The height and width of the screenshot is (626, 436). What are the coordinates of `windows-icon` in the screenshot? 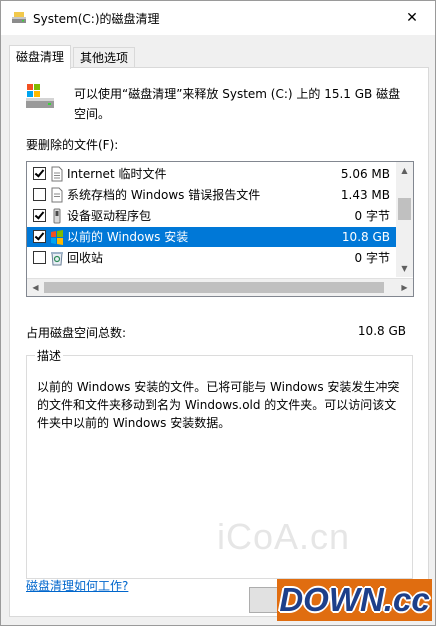 It's located at (57, 237).